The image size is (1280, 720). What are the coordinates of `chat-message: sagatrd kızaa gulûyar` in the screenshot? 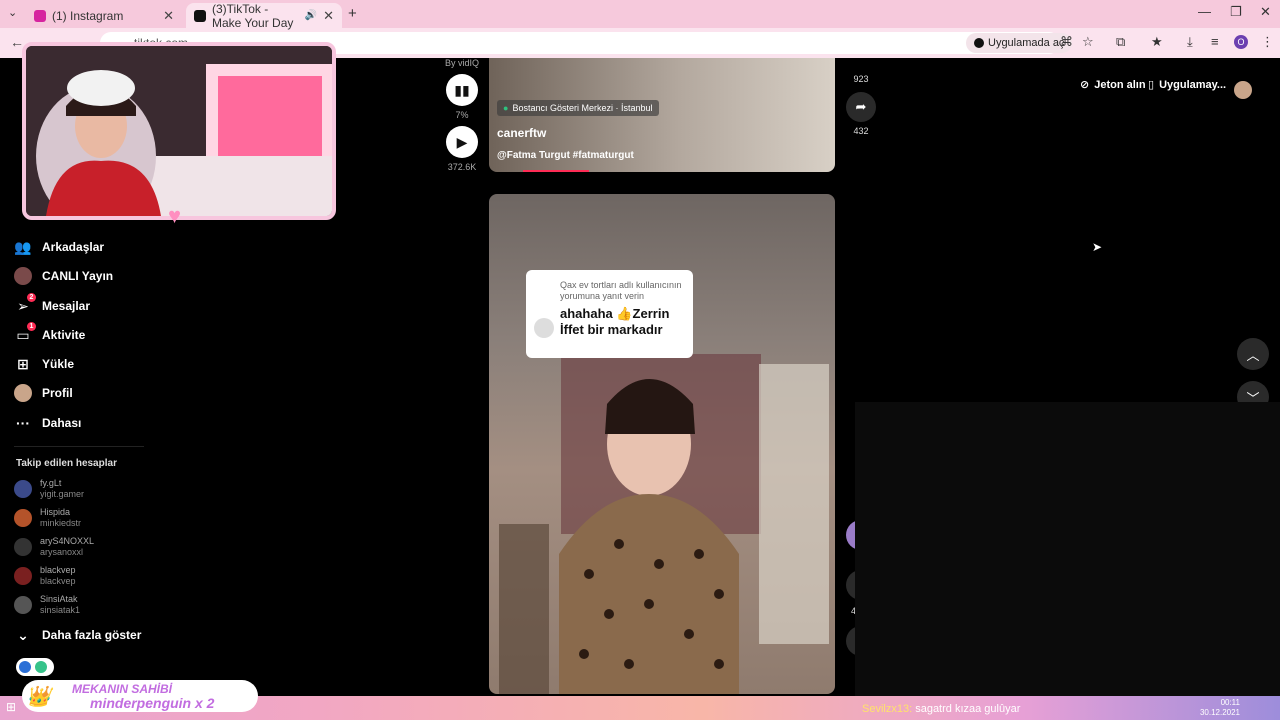 It's located at (968, 709).